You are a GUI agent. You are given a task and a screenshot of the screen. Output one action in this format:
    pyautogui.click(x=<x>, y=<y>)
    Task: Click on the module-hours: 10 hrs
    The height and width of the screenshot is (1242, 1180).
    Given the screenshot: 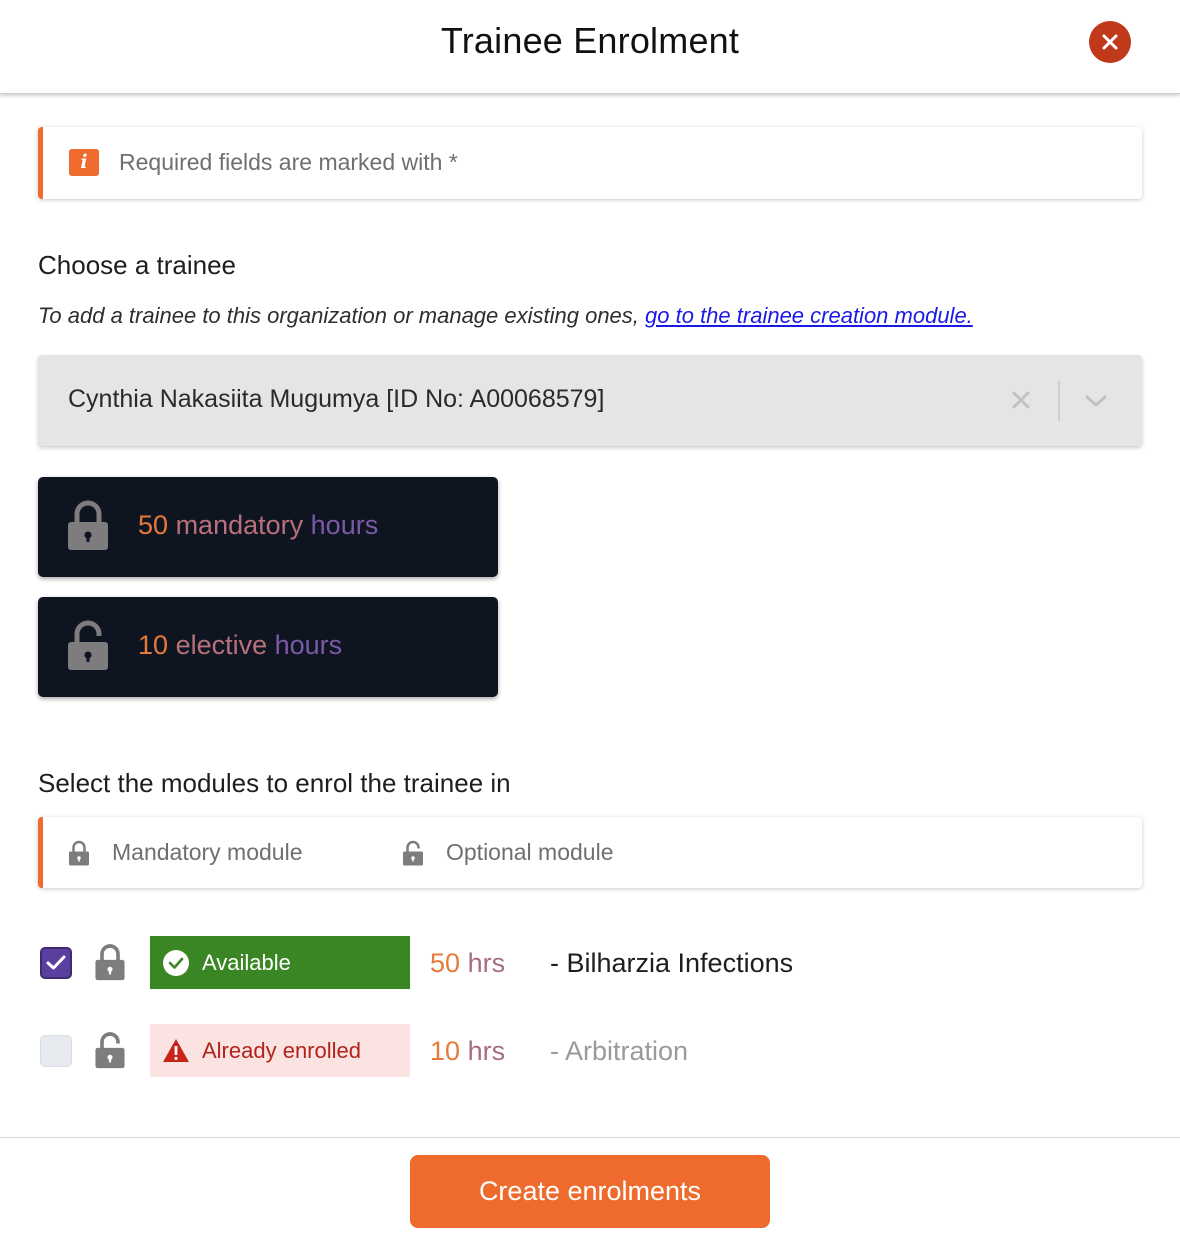 What is the action you would take?
    pyautogui.click(x=468, y=1051)
    